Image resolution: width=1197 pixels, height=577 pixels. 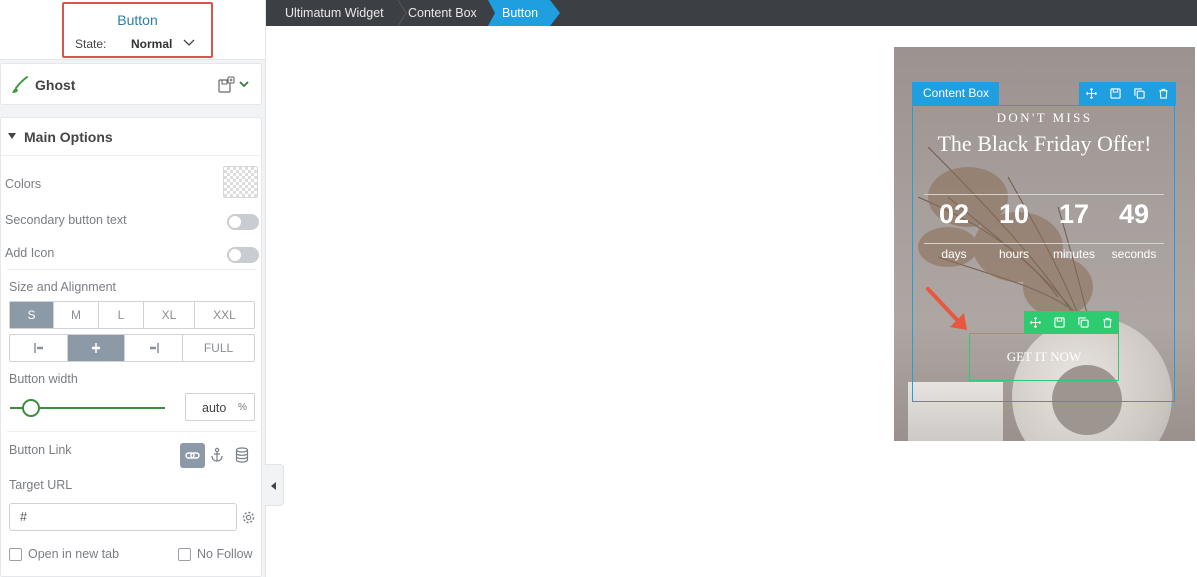 I want to click on countdown-hours-value: 10, so click(x=1014, y=214).